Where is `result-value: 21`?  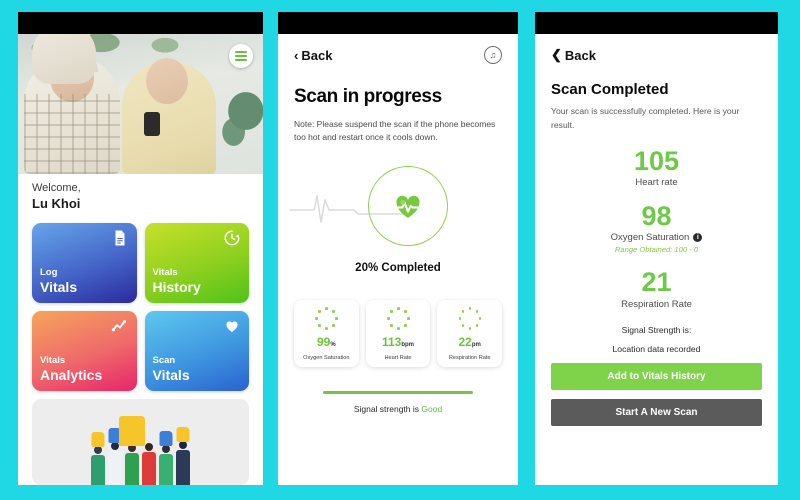 result-value: 21 is located at coordinates (656, 282).